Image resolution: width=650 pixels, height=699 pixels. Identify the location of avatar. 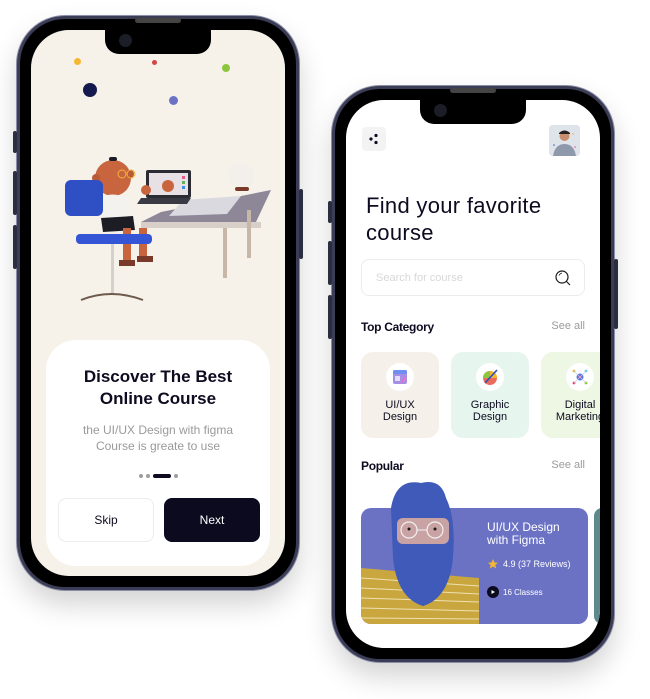
(564, 140).